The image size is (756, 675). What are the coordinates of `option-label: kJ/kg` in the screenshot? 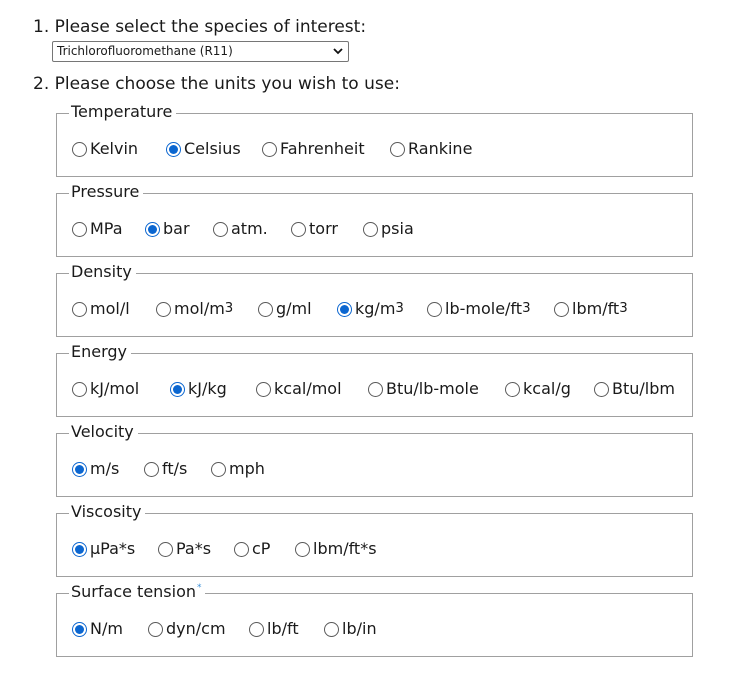 It's located at (207, 388).